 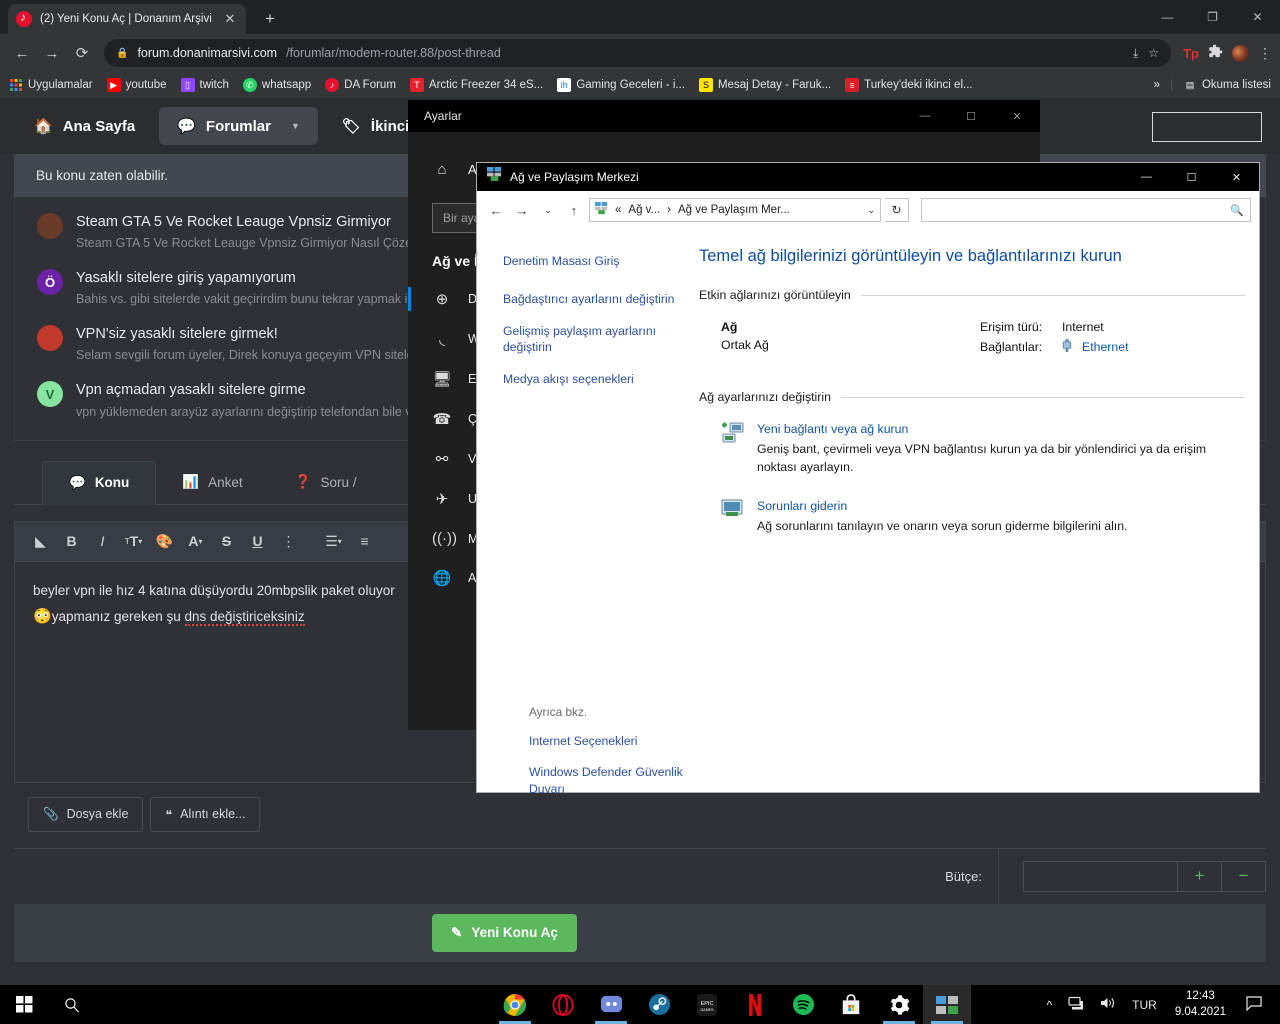 I want to click on bookmarks-overflow-icon: », so click(x=1157, y=85).